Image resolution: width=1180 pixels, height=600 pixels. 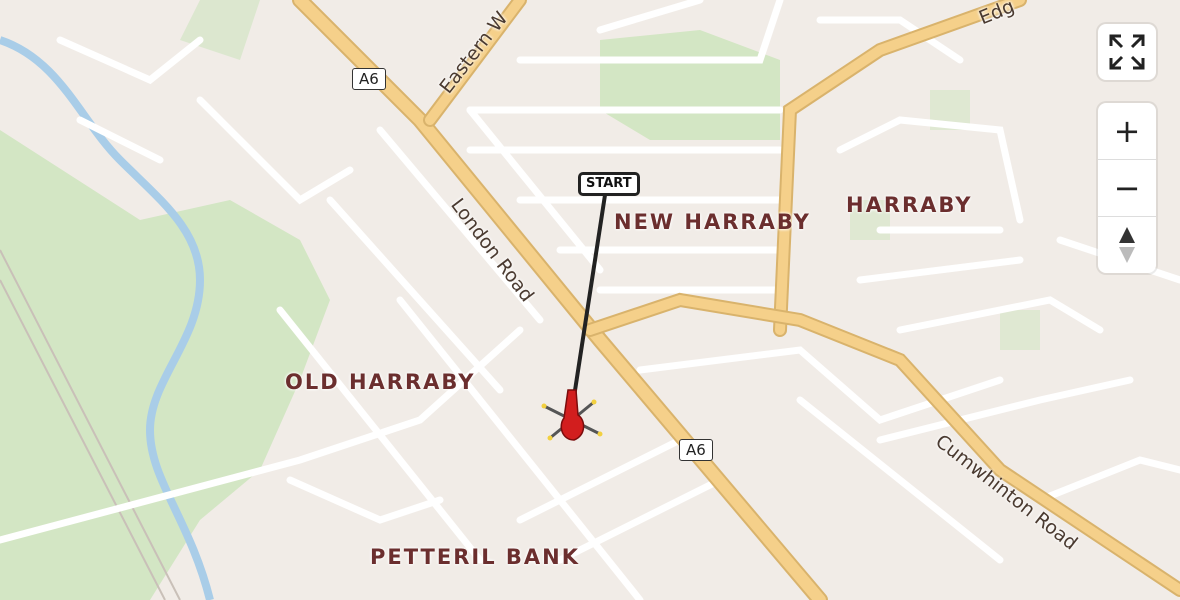 What do you see at coordinates (712, 222) in the screenshot?
I see `district-new-harraby: NEW HARRABY` at bounding box center [712, 222].